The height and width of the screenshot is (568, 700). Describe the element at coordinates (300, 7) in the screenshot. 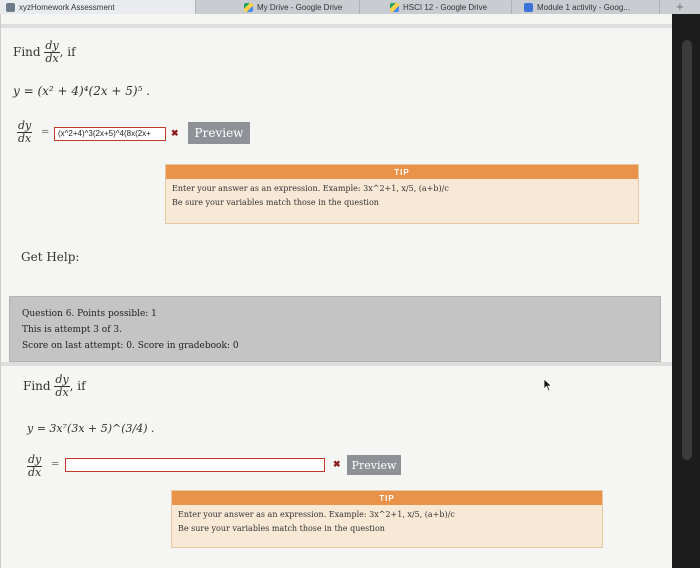

I see `tab-label: My Drive - Google Drive` at that location.